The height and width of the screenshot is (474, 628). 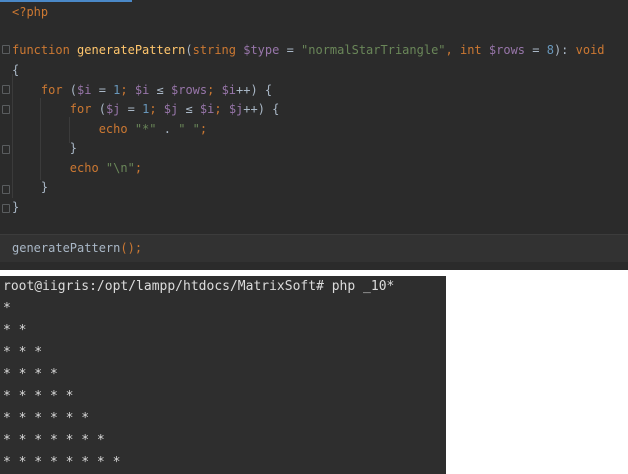 I want to click on code-line: echo "*" . " ";, so click(x=109, y=129).